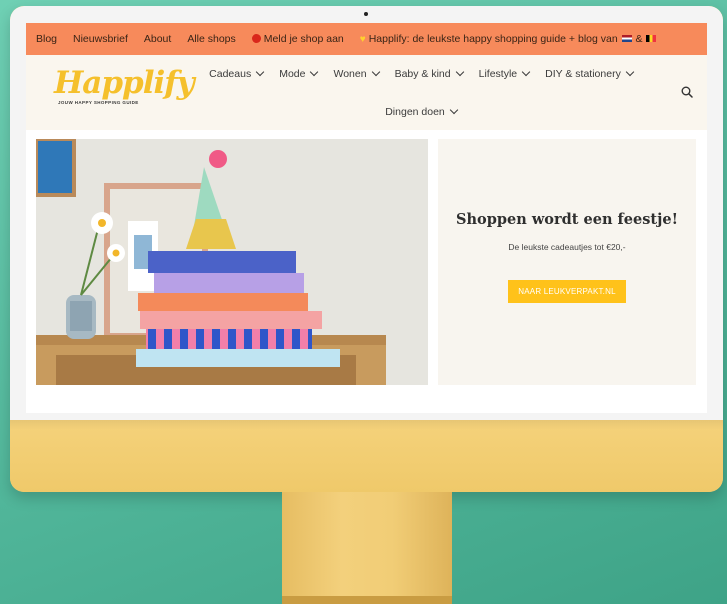  I want to click on chin-shadow, so click(366, 425).